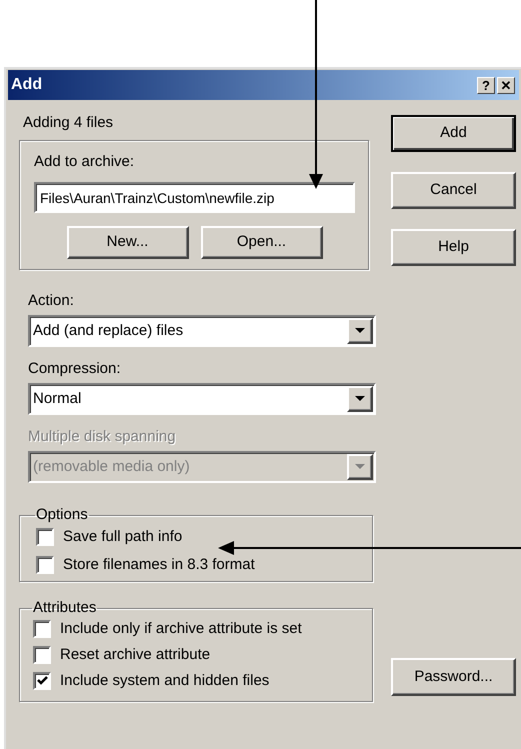 The height and width of the screenshot is (749, 521). Describe the element at coordinates (26, 85) in the screenshot. I see `window-title: Add` at that location.